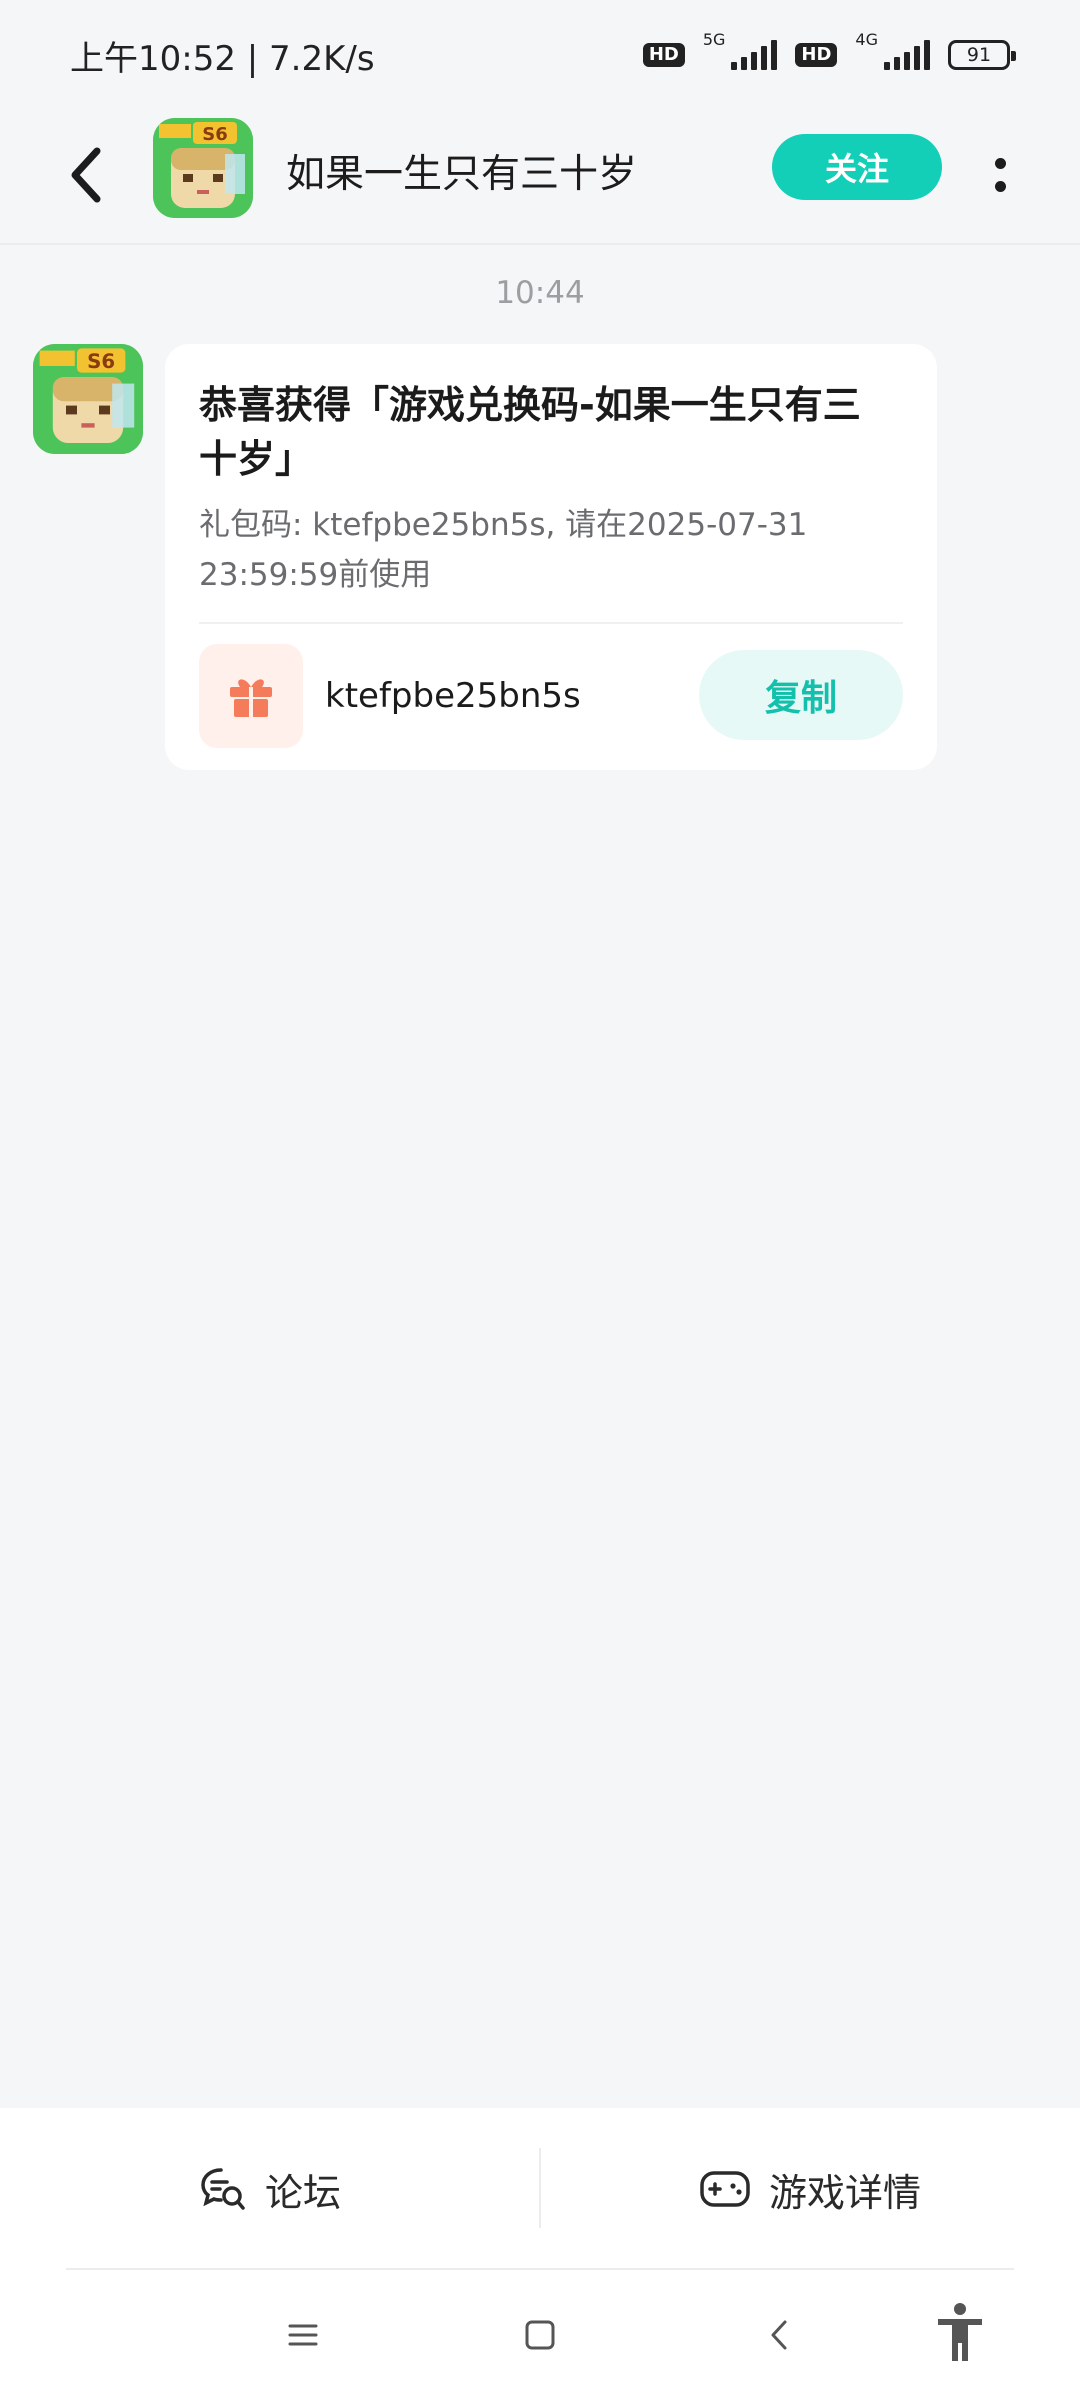 The height and width of the screenshot is (2400, 1080). I want to click on status-time-speed: 上午10:52 | 7.2K/s, so click(222, 58).